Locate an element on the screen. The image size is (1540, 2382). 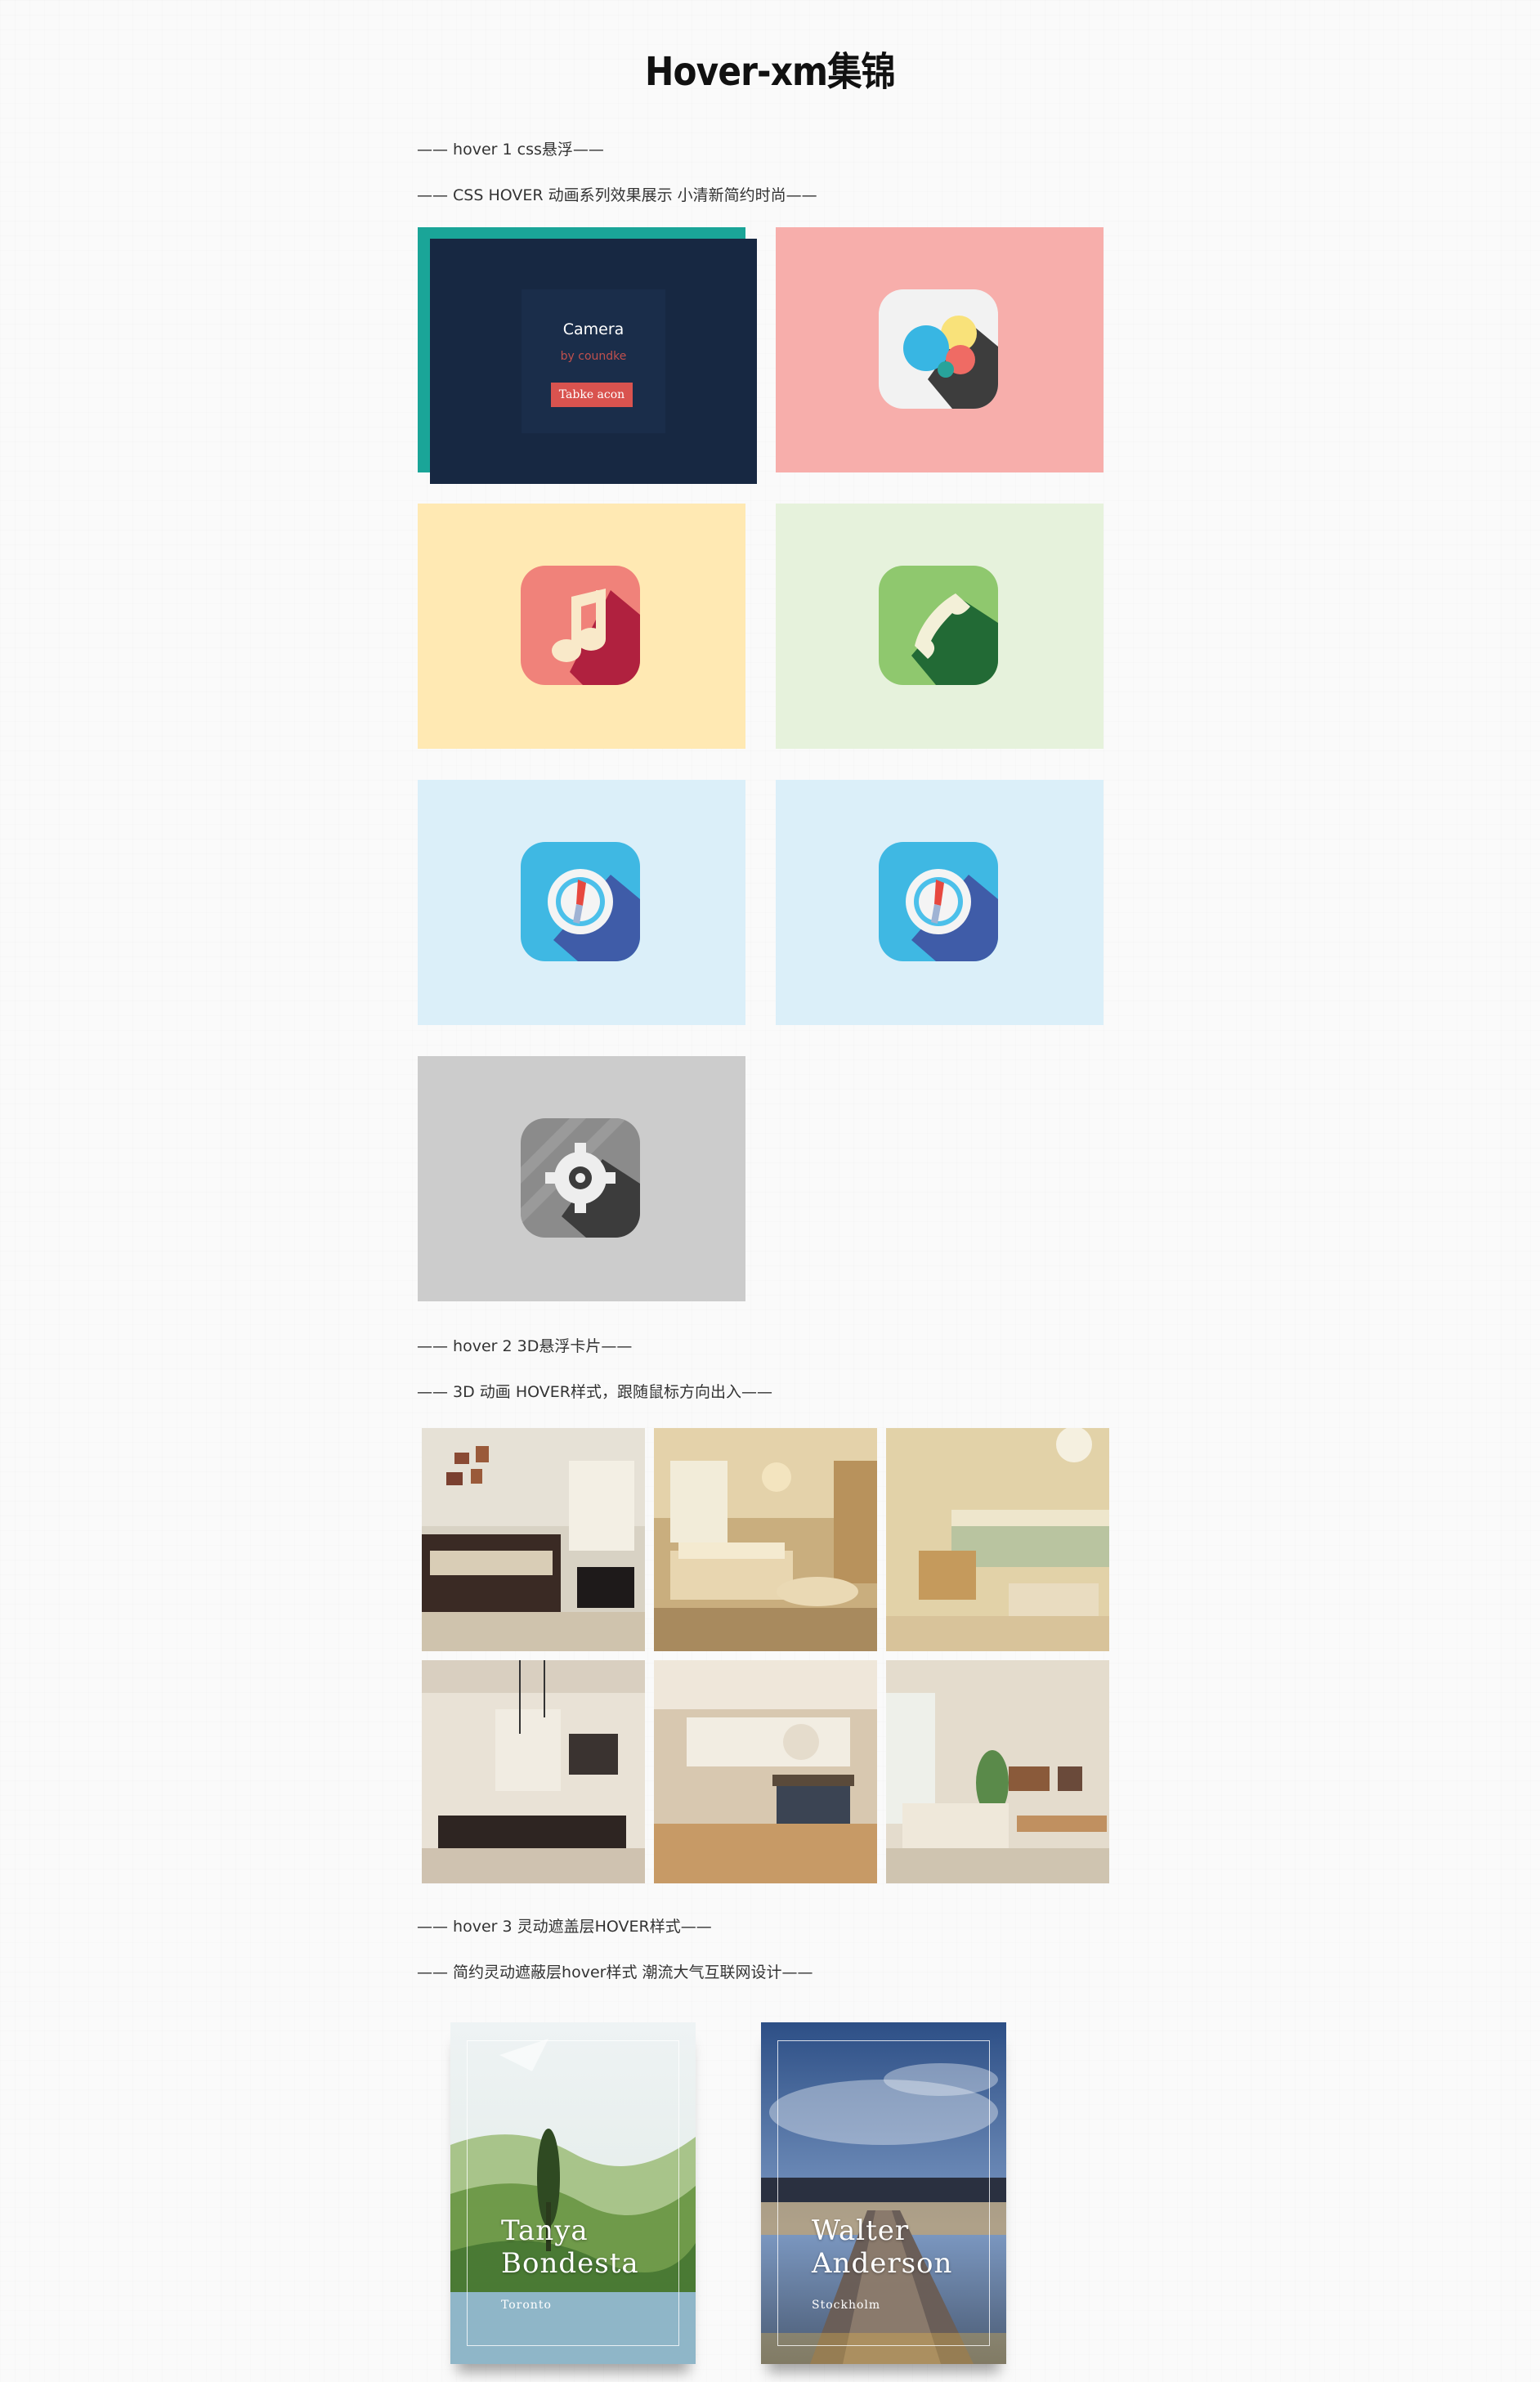
section1-subheading: —— CSS HOVER 动画系列效果展示 小清新简约时尚—— is located at coordinates (617, 195).